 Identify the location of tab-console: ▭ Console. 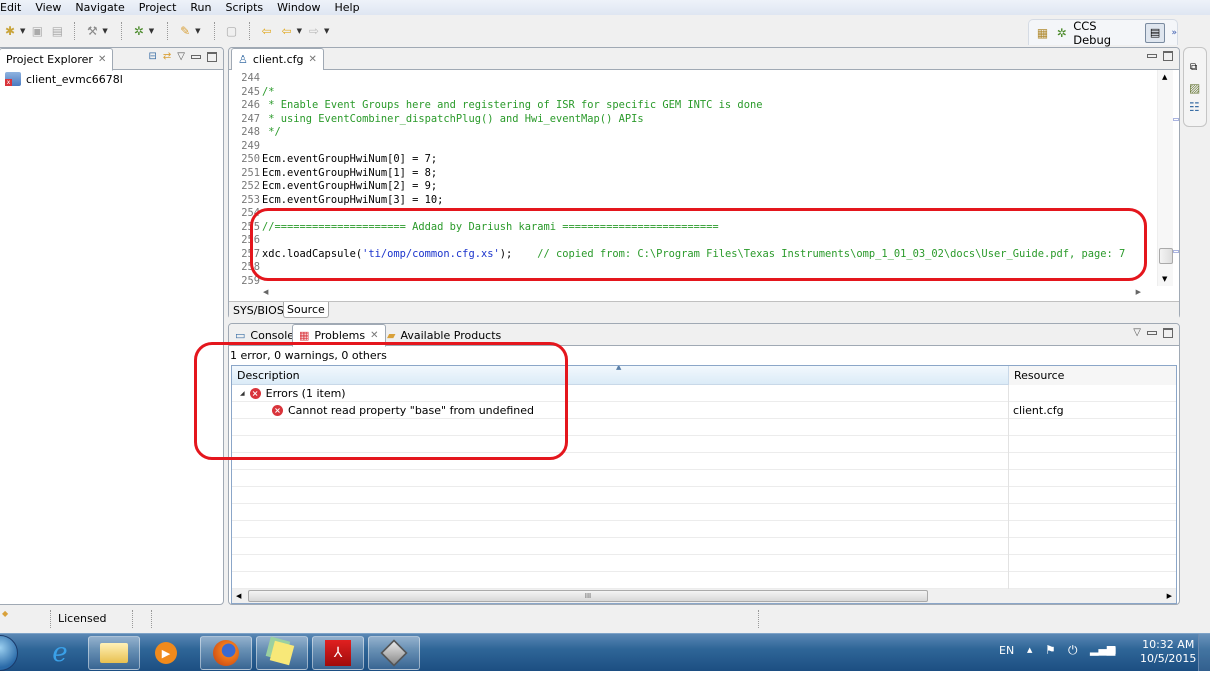
(264, 335).